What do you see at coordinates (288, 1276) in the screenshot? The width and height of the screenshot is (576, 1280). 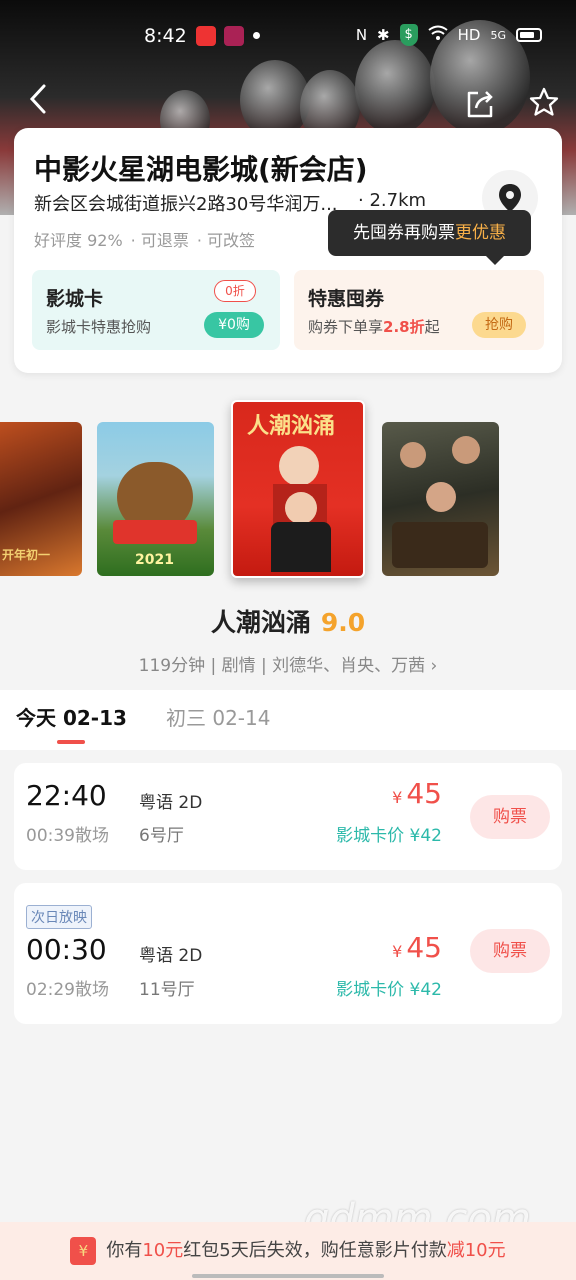 I see `home-indicator` at bounding box center [288, 1276].